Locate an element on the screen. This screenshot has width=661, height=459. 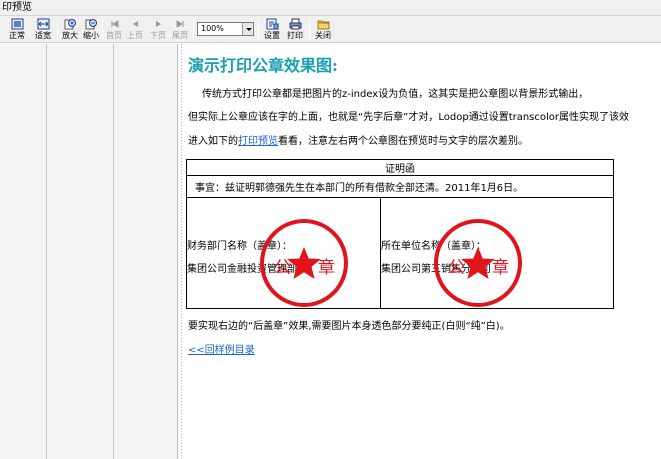
fit-width-button-label: 适宽 is located at coordinates (43, 35).